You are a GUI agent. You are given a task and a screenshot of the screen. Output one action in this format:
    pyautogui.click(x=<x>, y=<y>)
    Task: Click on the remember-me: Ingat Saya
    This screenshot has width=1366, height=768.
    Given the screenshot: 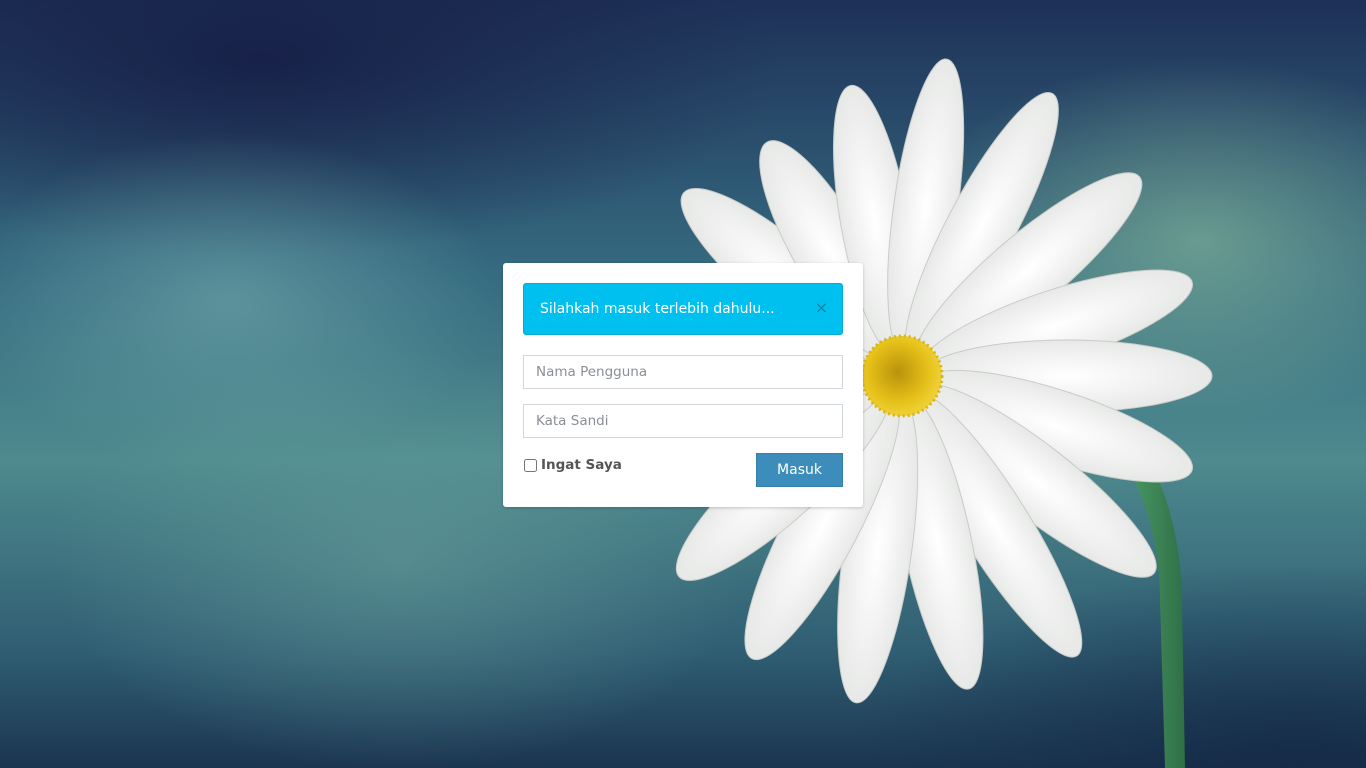 What is the action you would take?
    pyautogui.click(x=572, y=465)
    